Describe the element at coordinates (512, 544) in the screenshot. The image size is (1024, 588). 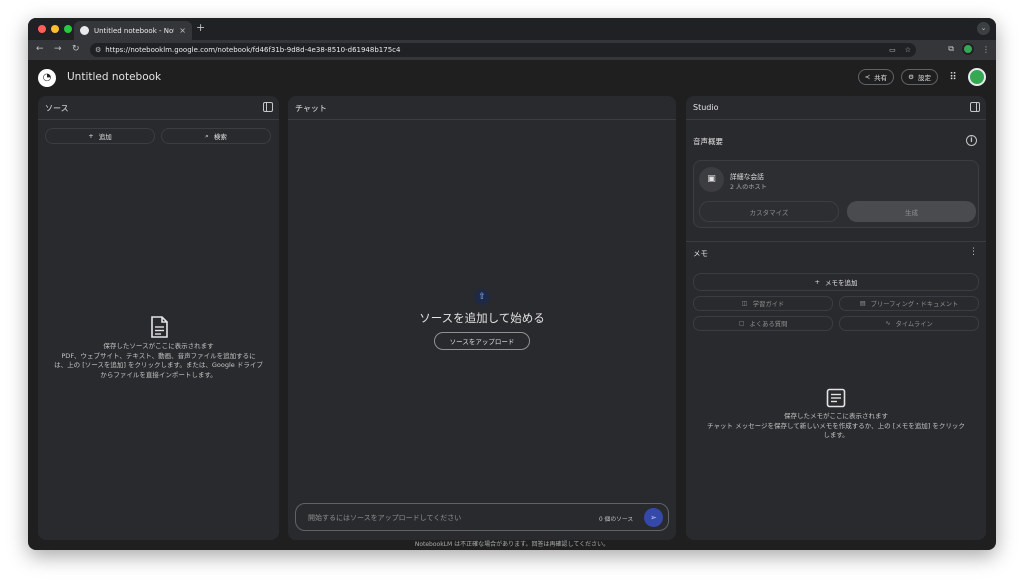
I see `disclaimer-footer: NotebookLM は不正確な場合があります。回答は再確認してください。` at that location.